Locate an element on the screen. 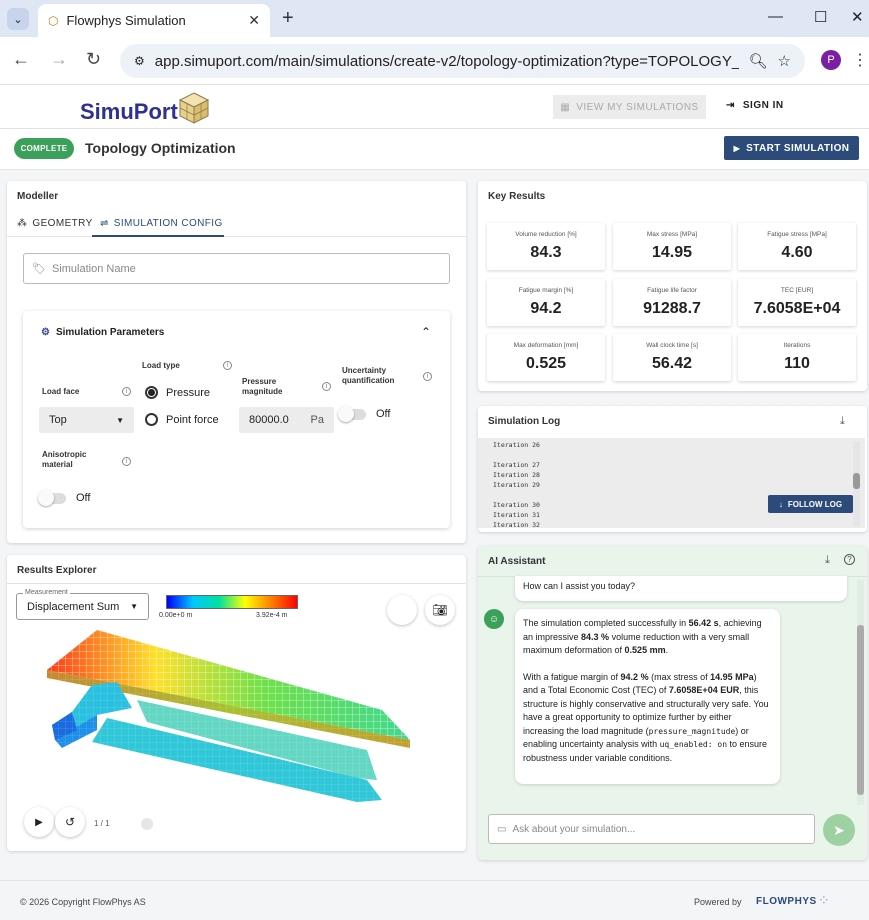 The width and height of the screenshot is (869, 920). download-chat-icon: ⤓ is located at coordinates (827, 560).